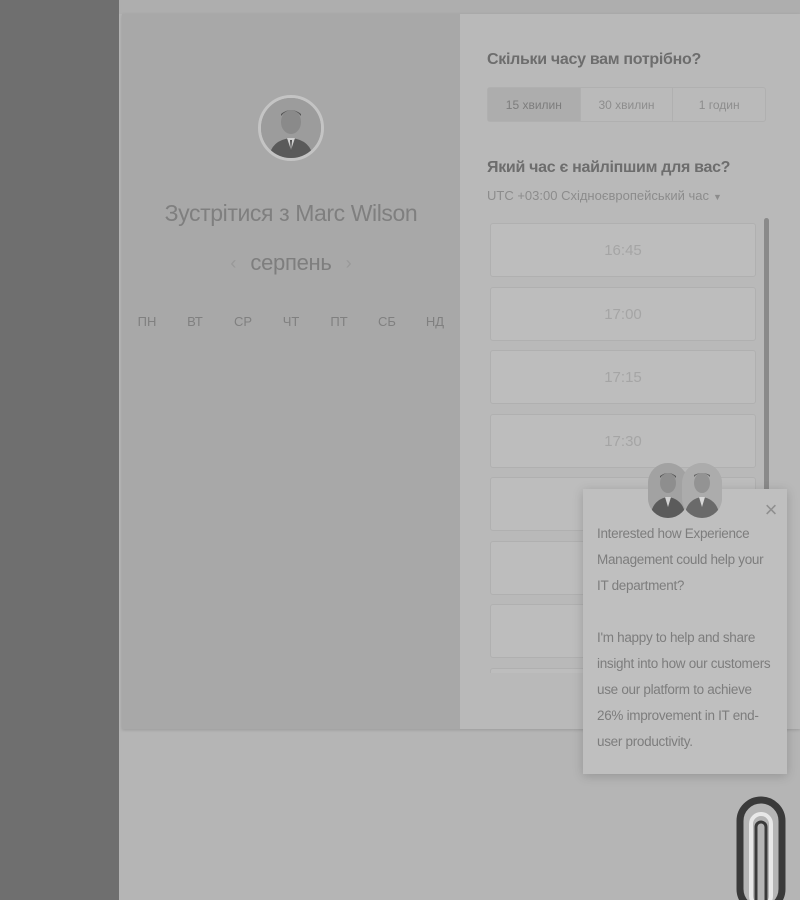 The image size is (800, 900). I want to click on caret-down-icon: ▼, so click(717, 197).